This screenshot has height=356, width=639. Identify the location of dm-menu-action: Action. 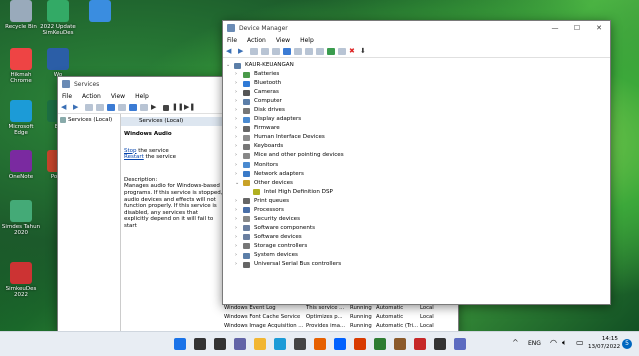
(256, 40).